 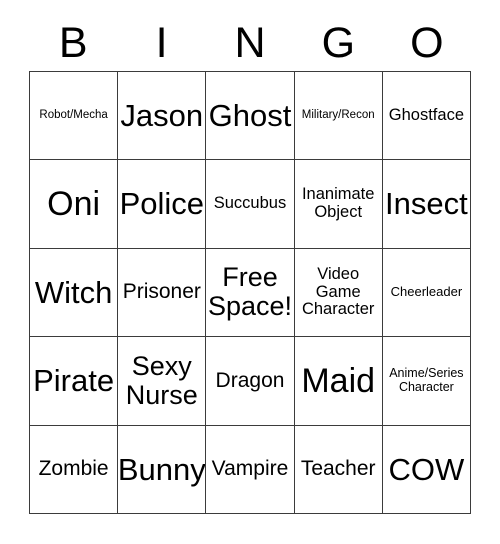 I want to click on bingo-cell-label: Prisoner, so click(x=161, y=292).